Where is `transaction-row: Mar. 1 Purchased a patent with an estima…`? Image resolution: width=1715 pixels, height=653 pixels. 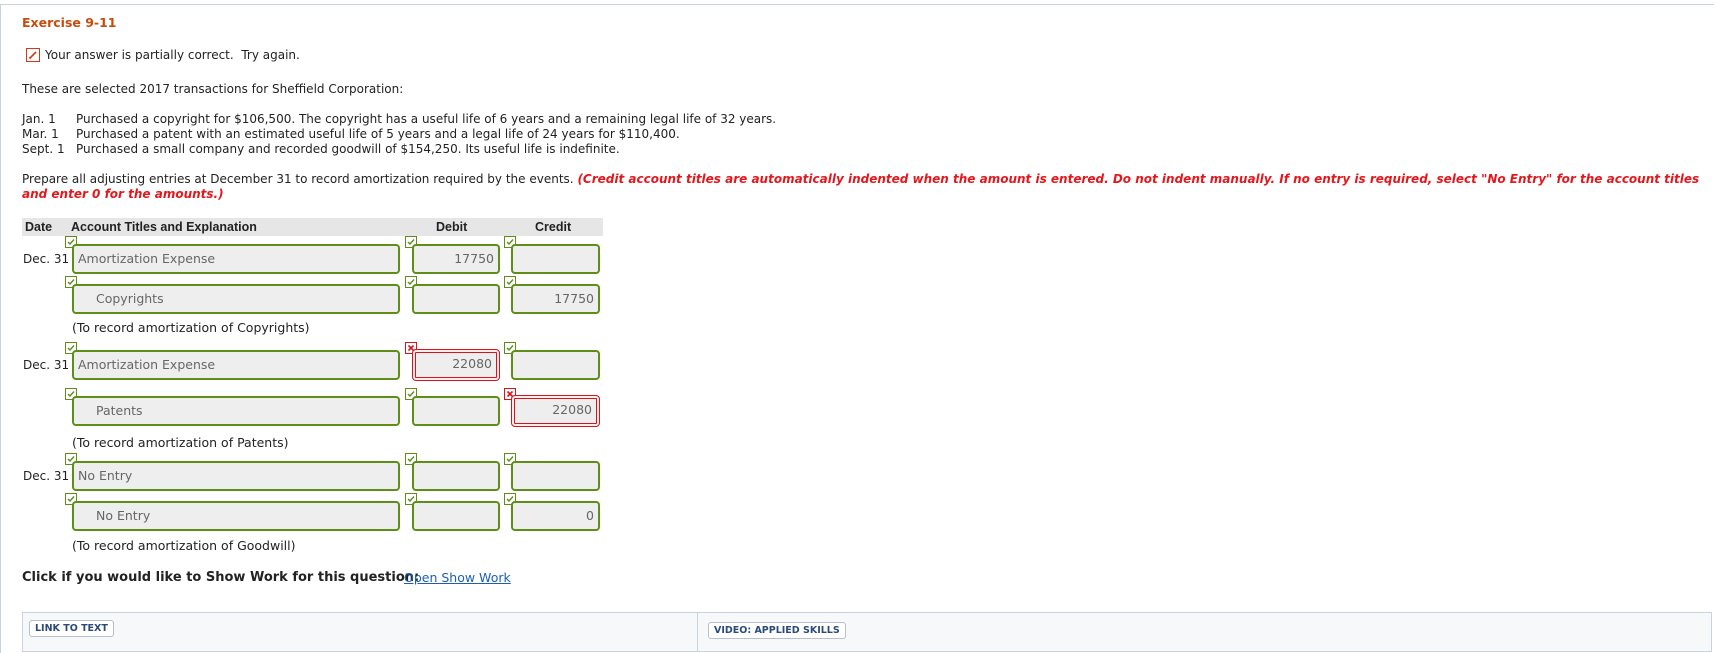 transaction-row: Mar. 1 Purchased a patent with an estima… is located at coordinates (399, 134).